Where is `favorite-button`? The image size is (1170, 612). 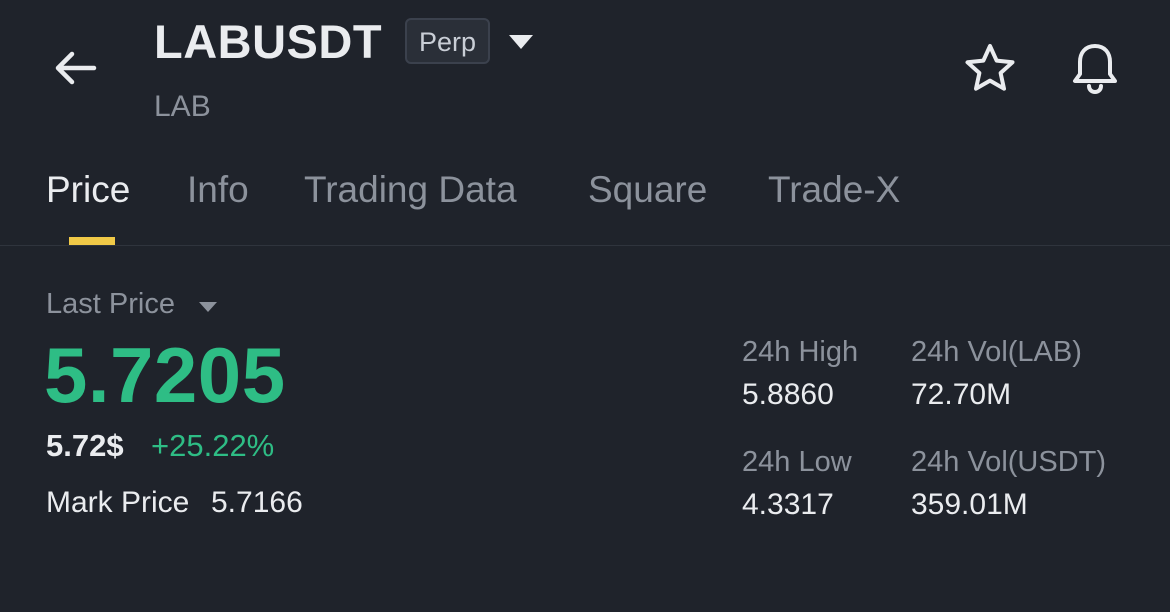
favorite-button is located at coordinates (990, 68).